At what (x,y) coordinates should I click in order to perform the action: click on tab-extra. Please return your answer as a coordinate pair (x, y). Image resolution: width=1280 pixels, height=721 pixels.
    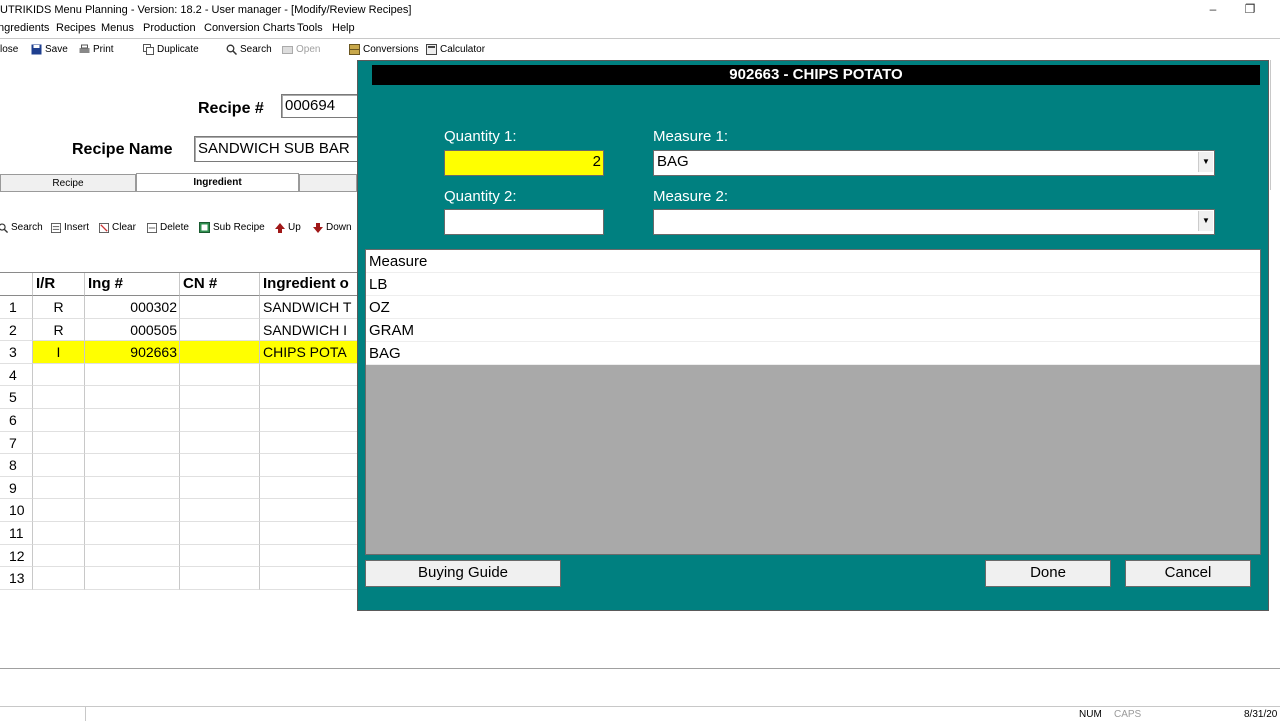
    Looking at the image, I should click on (328, 182).